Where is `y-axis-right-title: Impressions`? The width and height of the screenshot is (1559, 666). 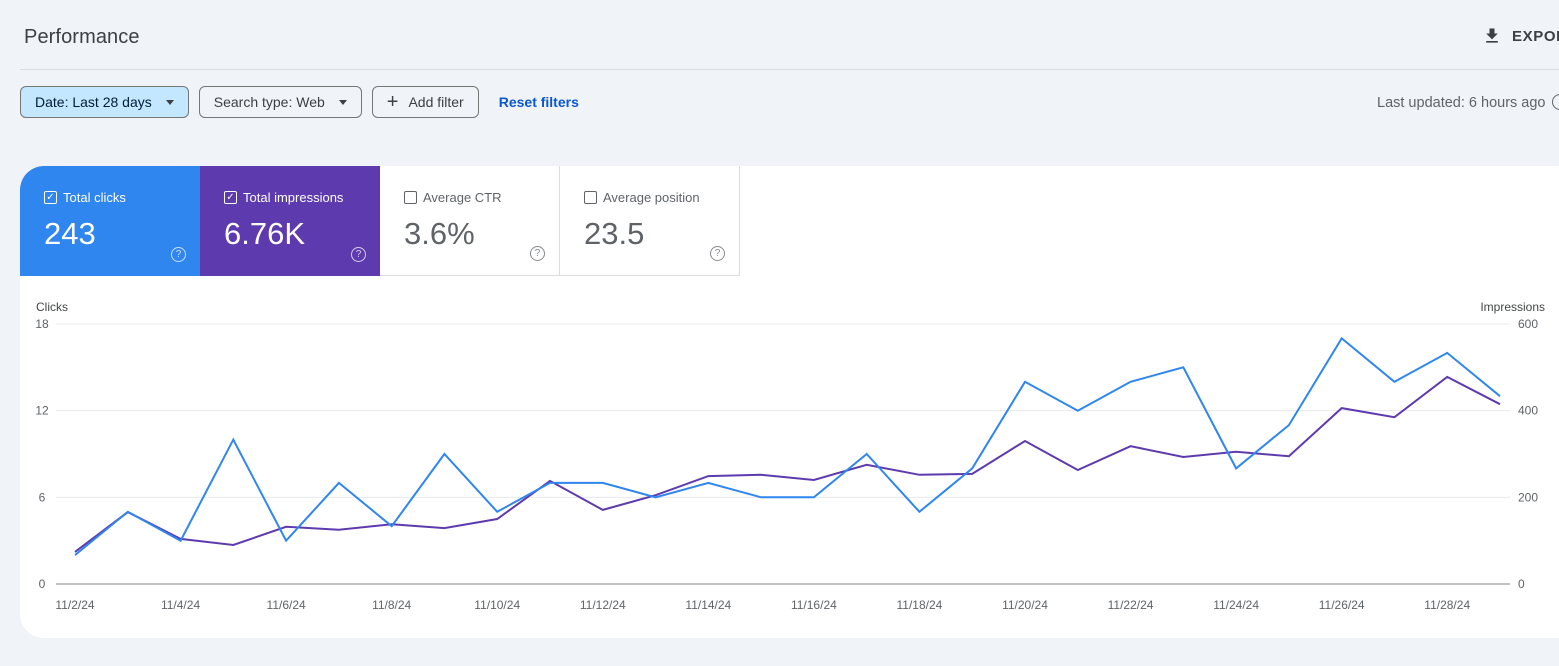
y-axis-right-title: Impressions is located at coordinates (1512, 307).